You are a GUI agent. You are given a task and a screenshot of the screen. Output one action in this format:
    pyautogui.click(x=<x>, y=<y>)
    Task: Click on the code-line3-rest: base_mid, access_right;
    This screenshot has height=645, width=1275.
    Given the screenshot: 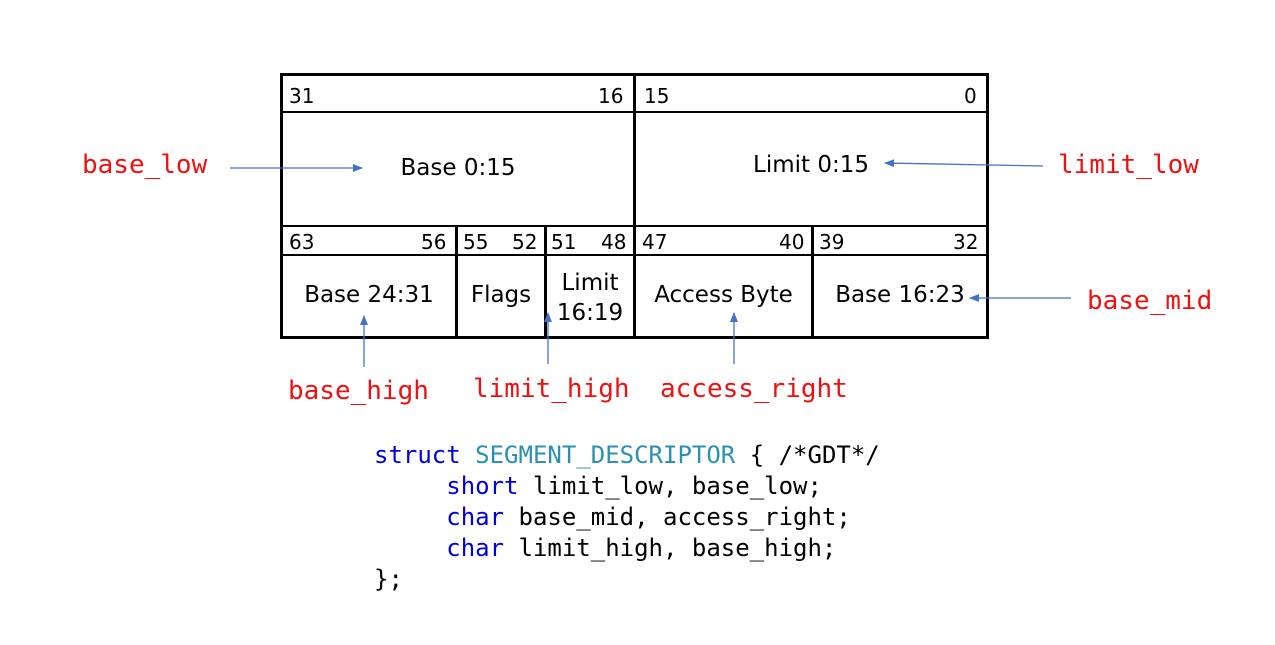 What is the action you would take?
    pyautogui.click(x=677, y=517)
    